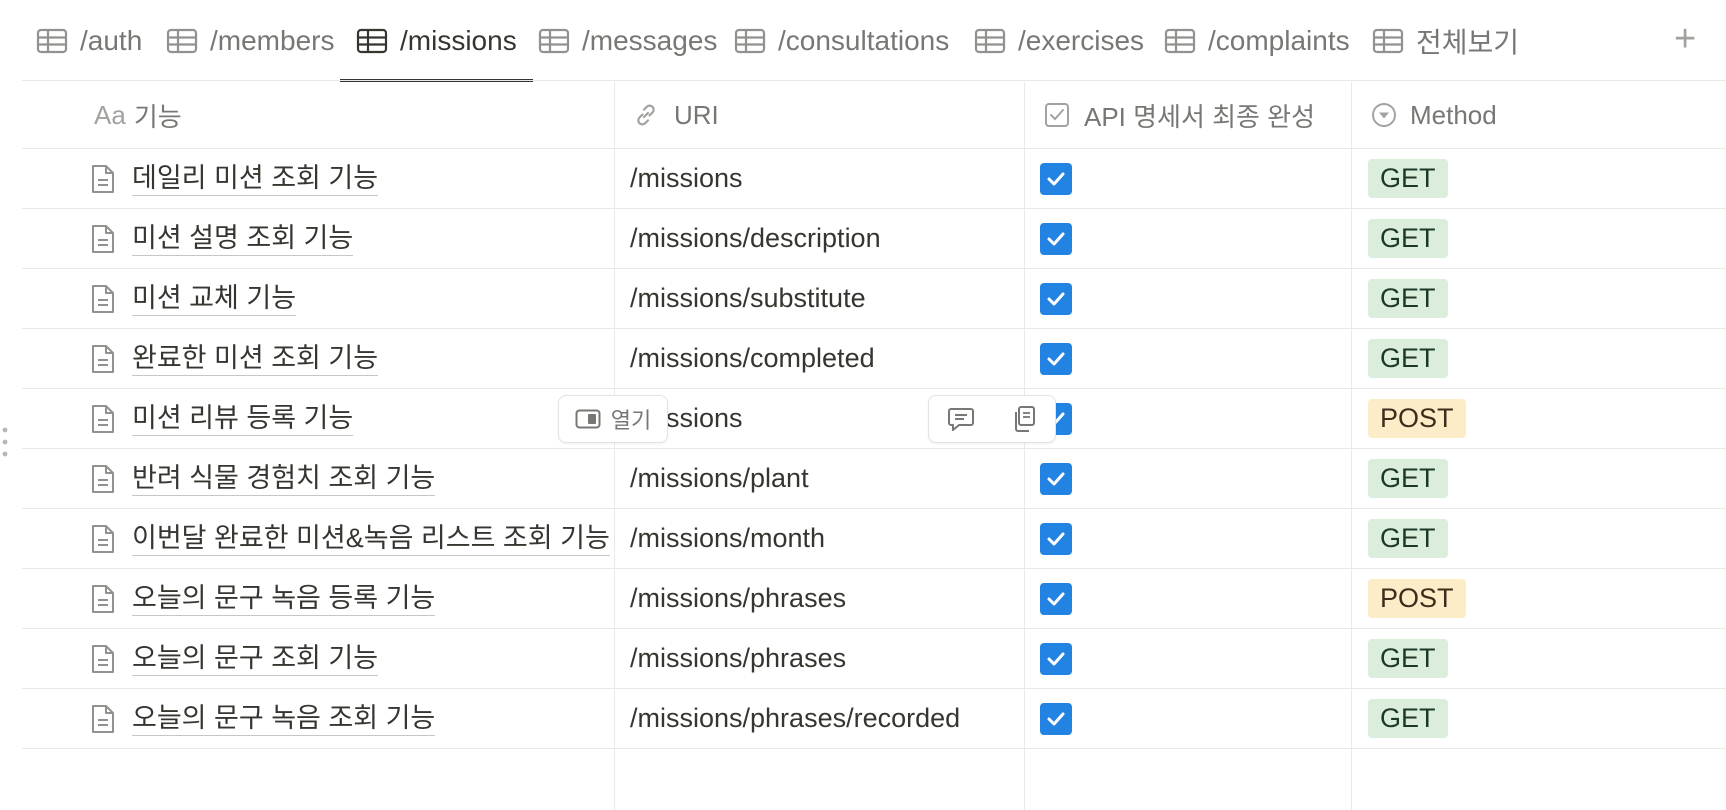 The image size is (1726, 810). I want to click on name-cell: 오늘의 문구 녹음 등록 기능, so click(263, 598).